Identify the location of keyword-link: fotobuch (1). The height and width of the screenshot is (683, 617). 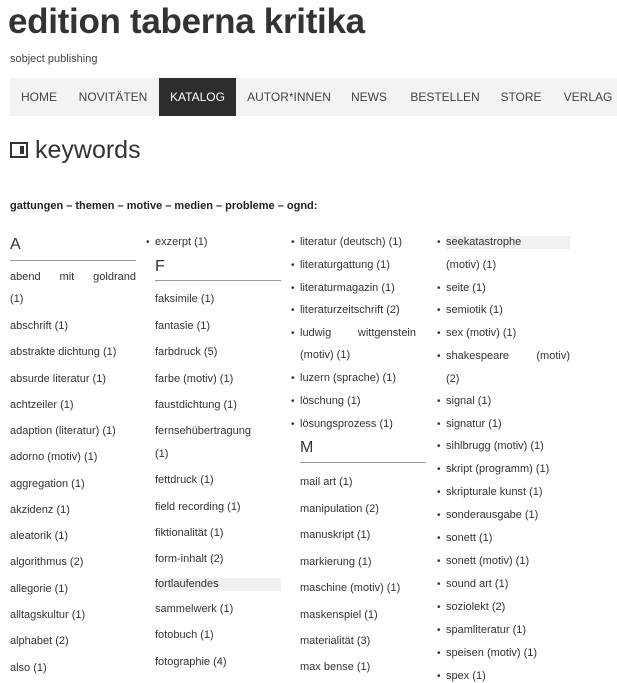
(184, 635).